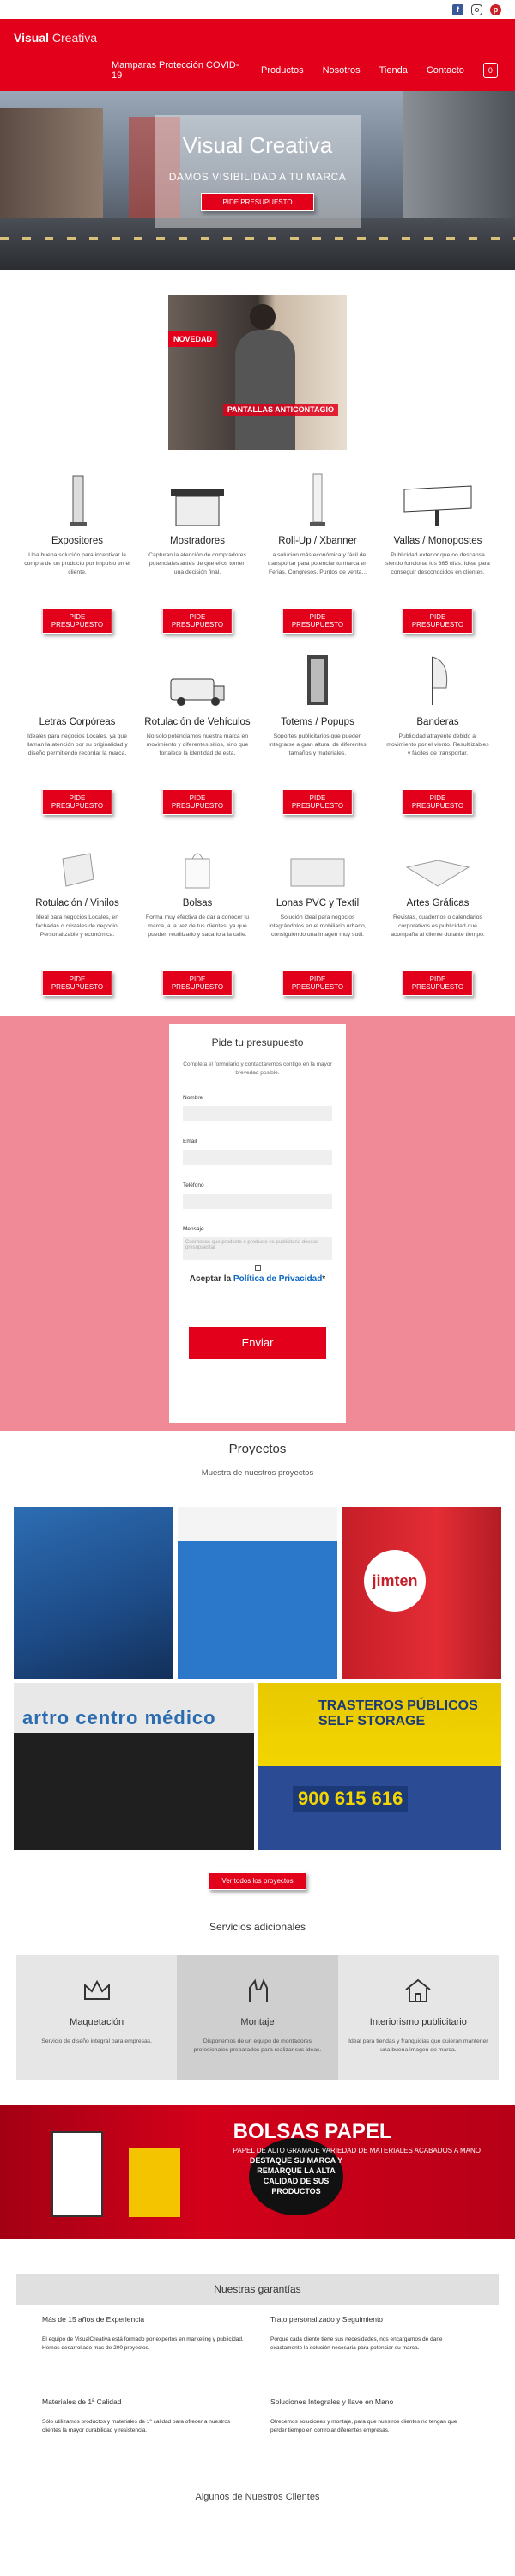 This screenshot has width=515, height=2576. What do you see at coordinates (257, 2289) in the screenshot?
I see `guarantees-title: Nuestras garantías` at bounding box center [257, 2289].